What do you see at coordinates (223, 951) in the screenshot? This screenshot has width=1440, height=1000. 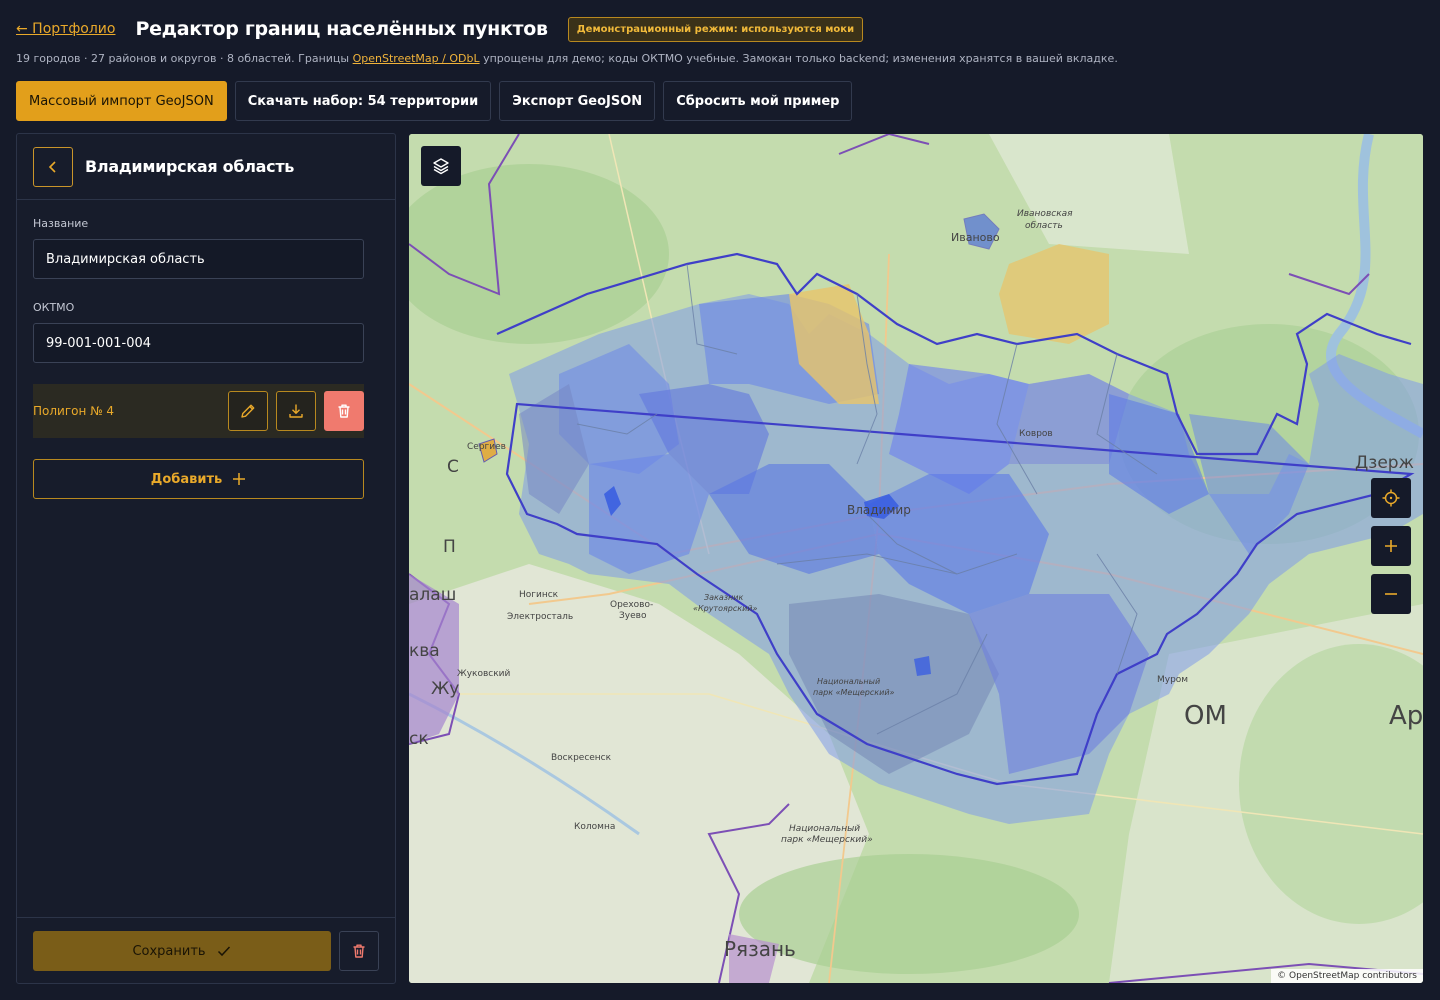 I see `check-icon` at bounding box center [223, 951].